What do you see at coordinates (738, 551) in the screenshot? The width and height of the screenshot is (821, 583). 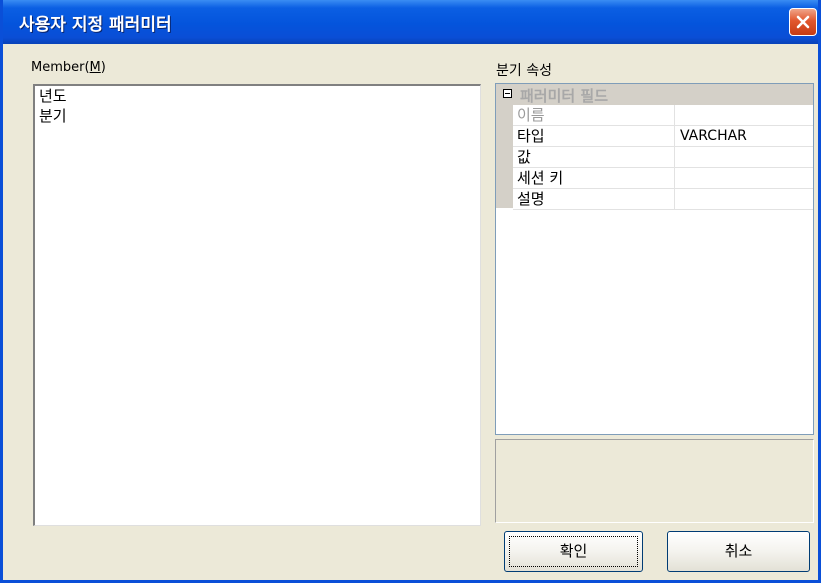 I see `cancel-button: 취소` at bounding box center [738, 551].